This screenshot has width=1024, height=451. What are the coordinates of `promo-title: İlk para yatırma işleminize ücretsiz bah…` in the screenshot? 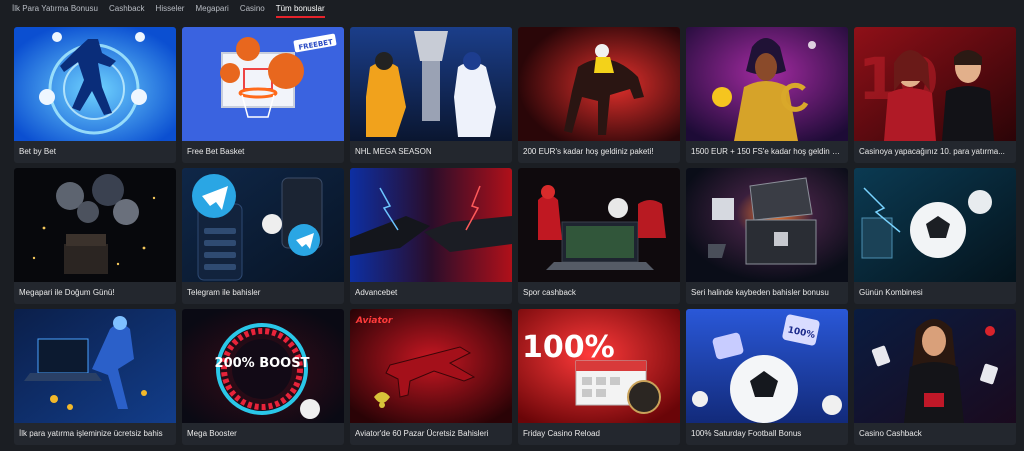 It's located at (91, 433).